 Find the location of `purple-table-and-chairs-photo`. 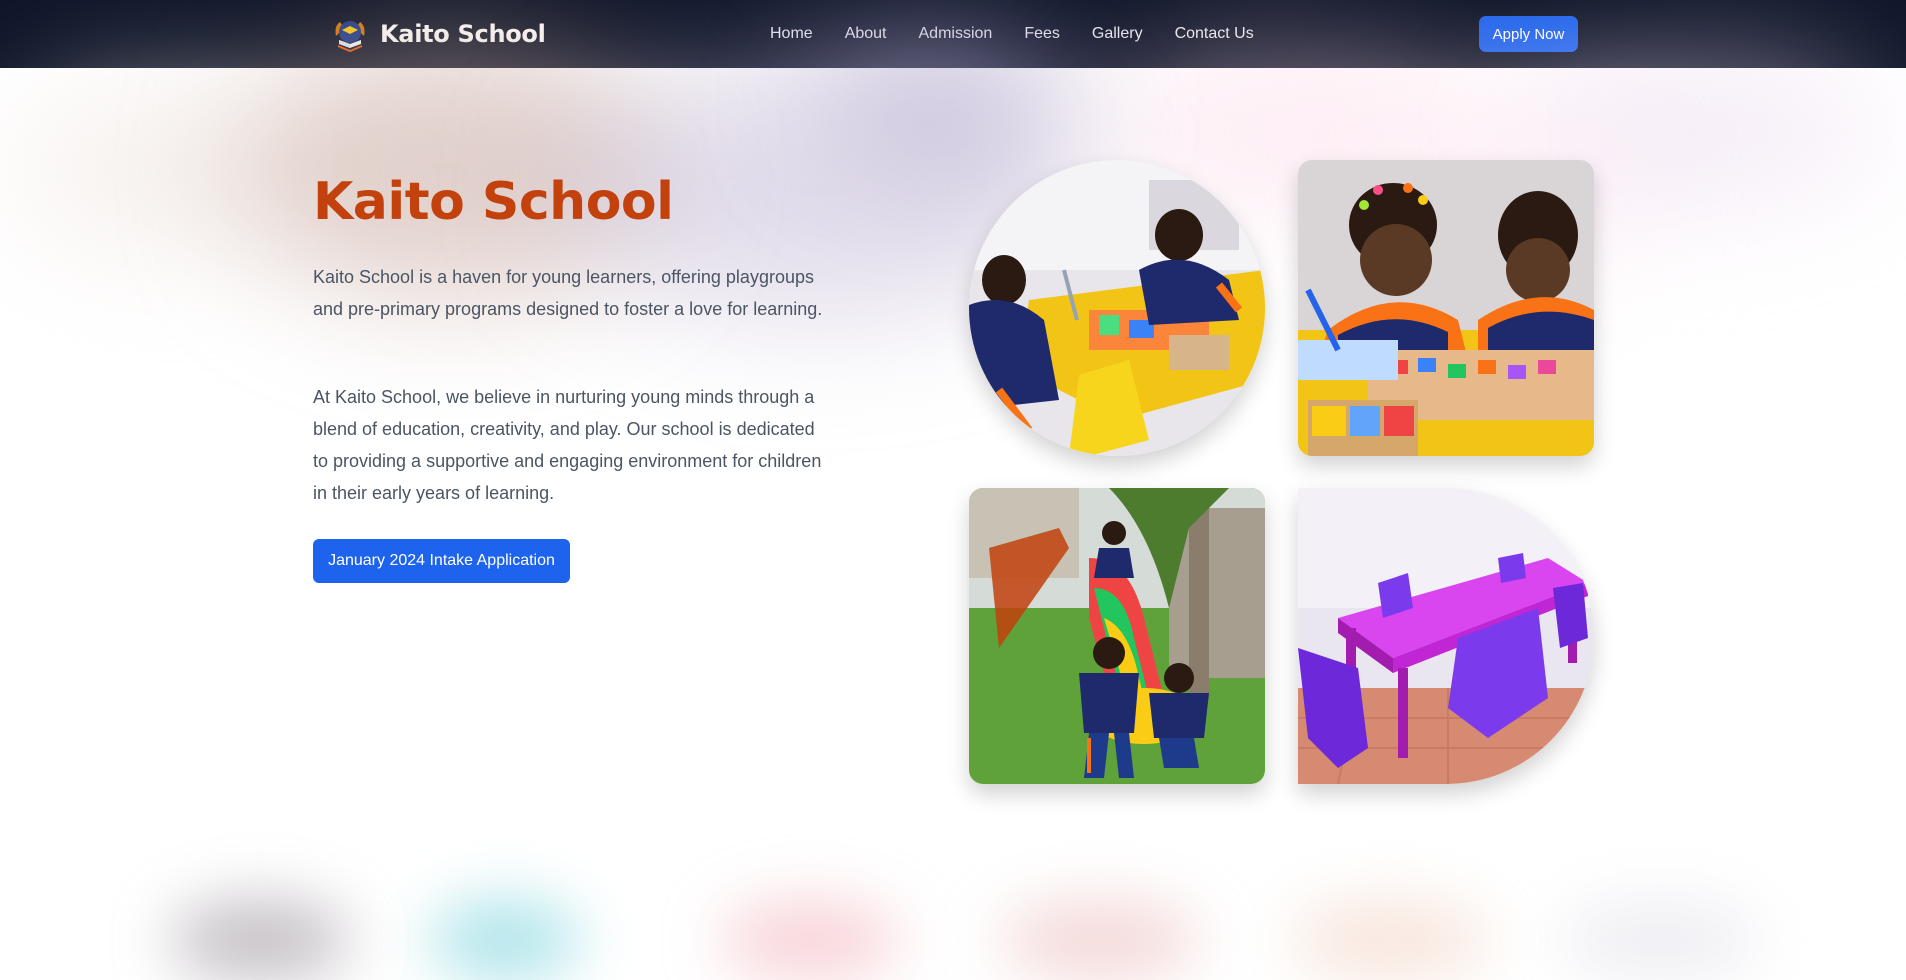

purple-table-and-chairs-photo is located at coordinates (1446, 636).